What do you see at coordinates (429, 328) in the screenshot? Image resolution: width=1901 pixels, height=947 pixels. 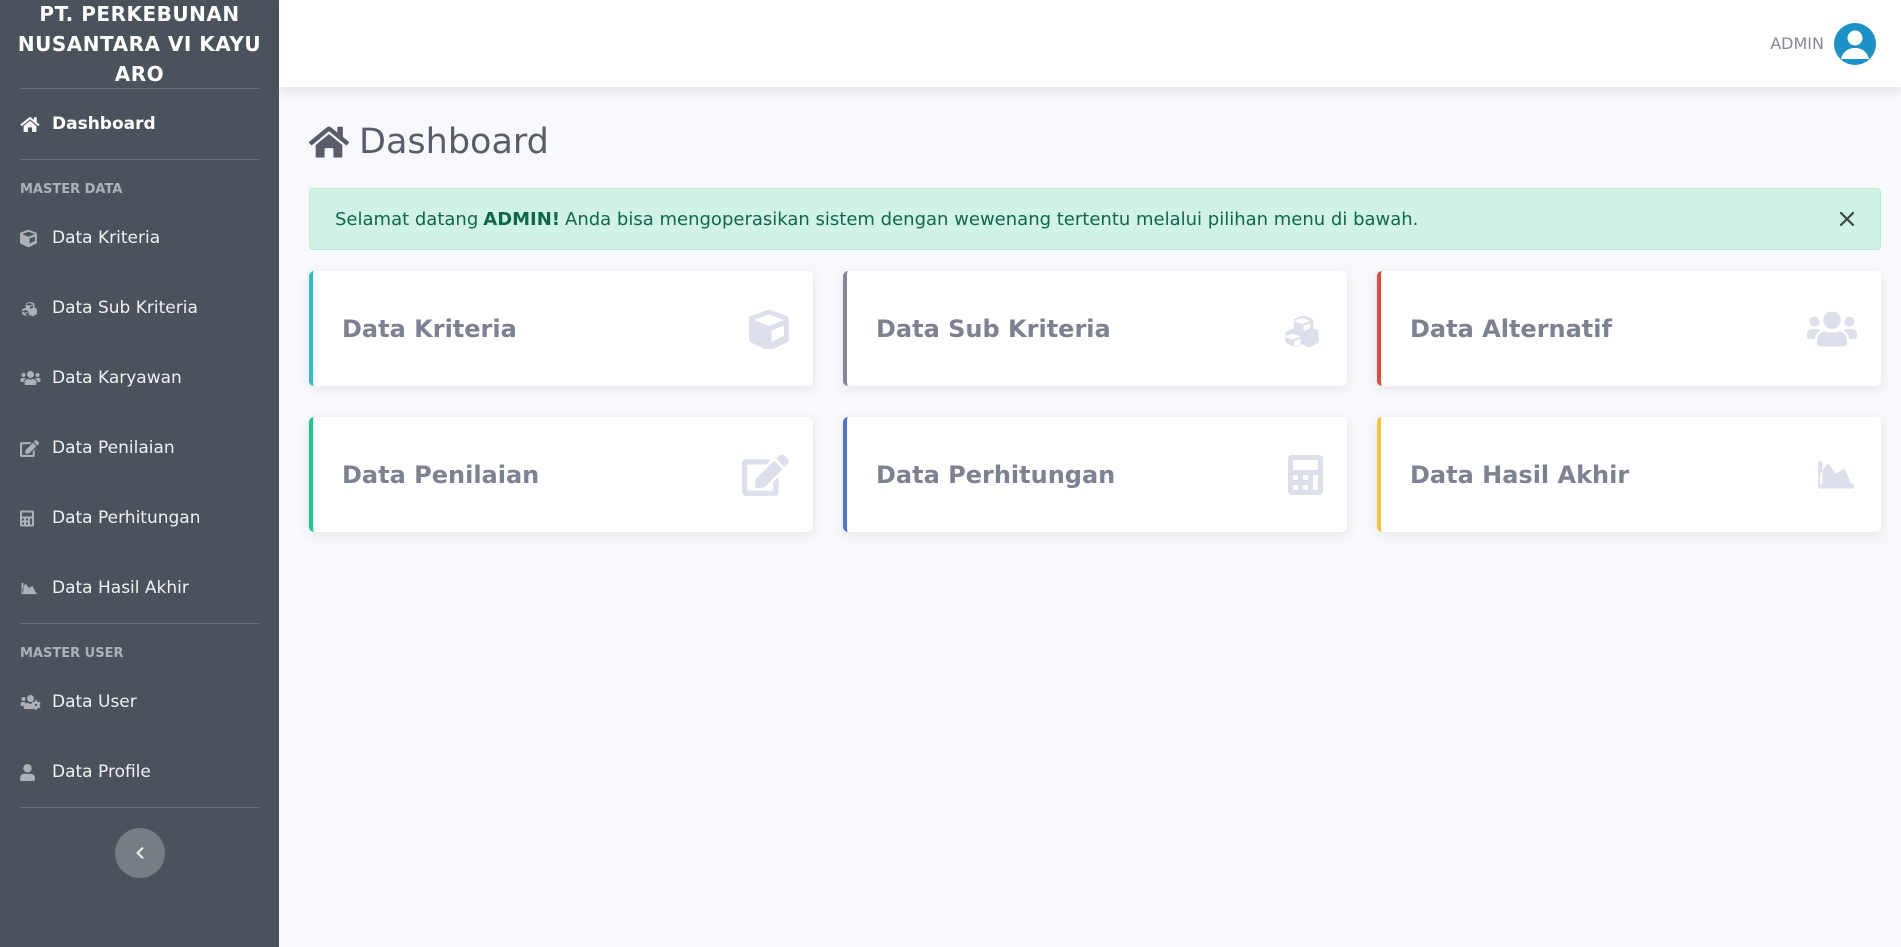 I see `card-label: Data Kriteria` at bounding box center [429, 328].